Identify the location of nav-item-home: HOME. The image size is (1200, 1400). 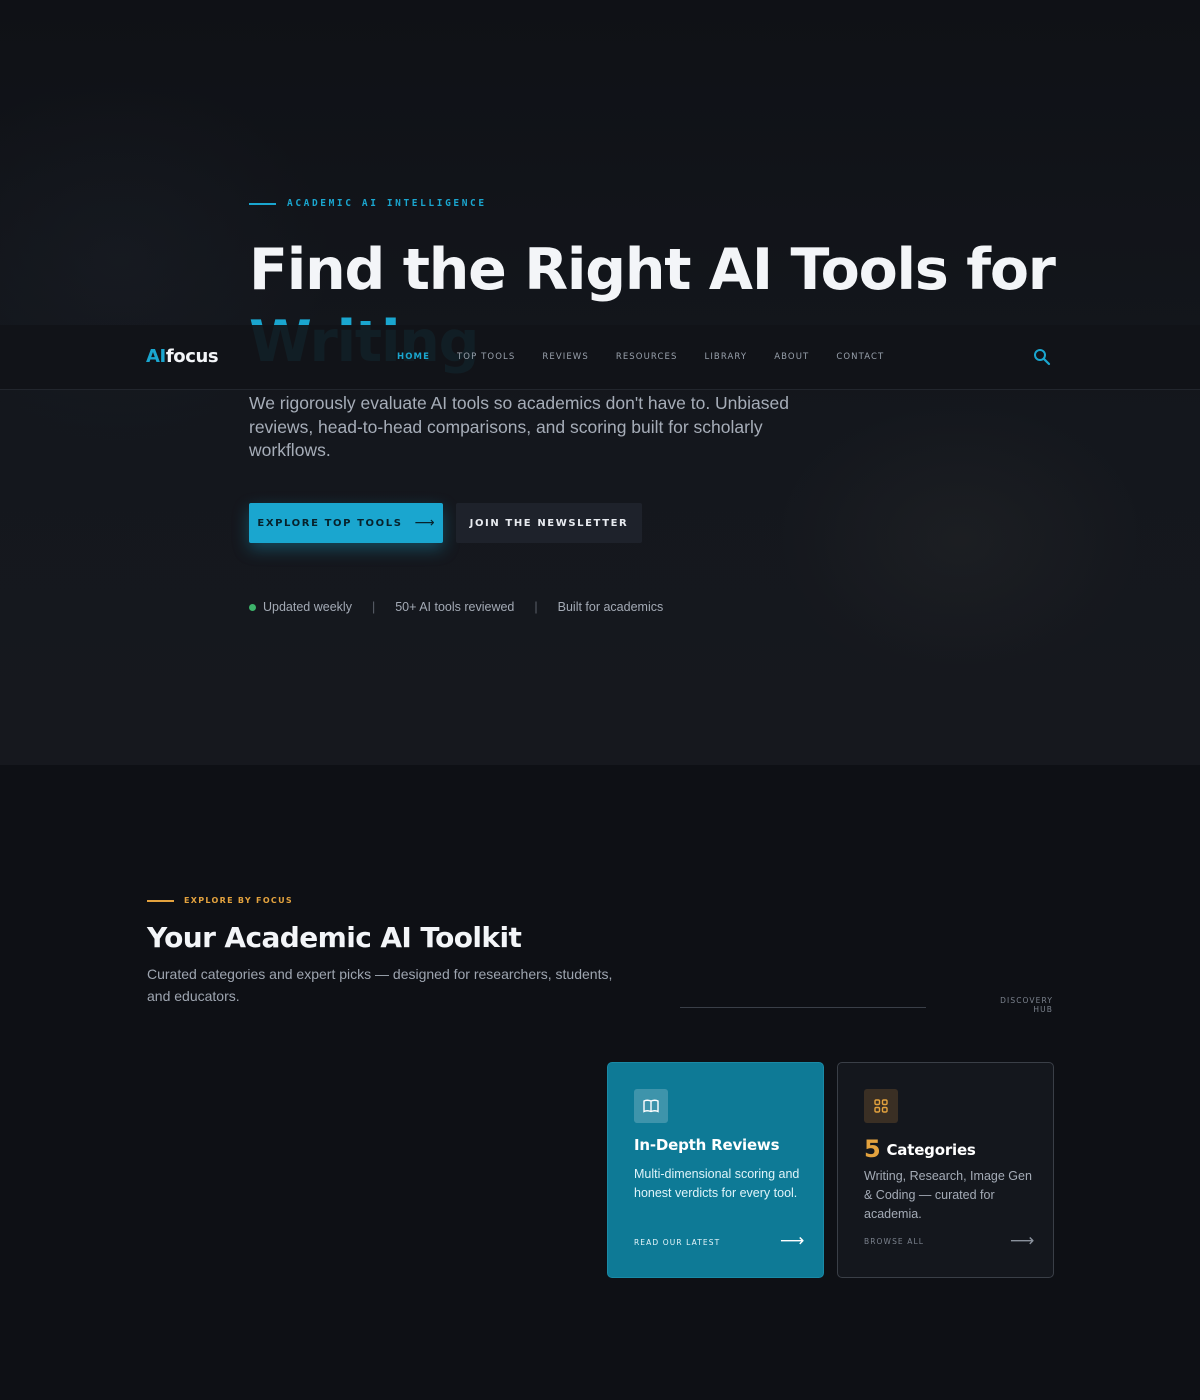
(413, 357).